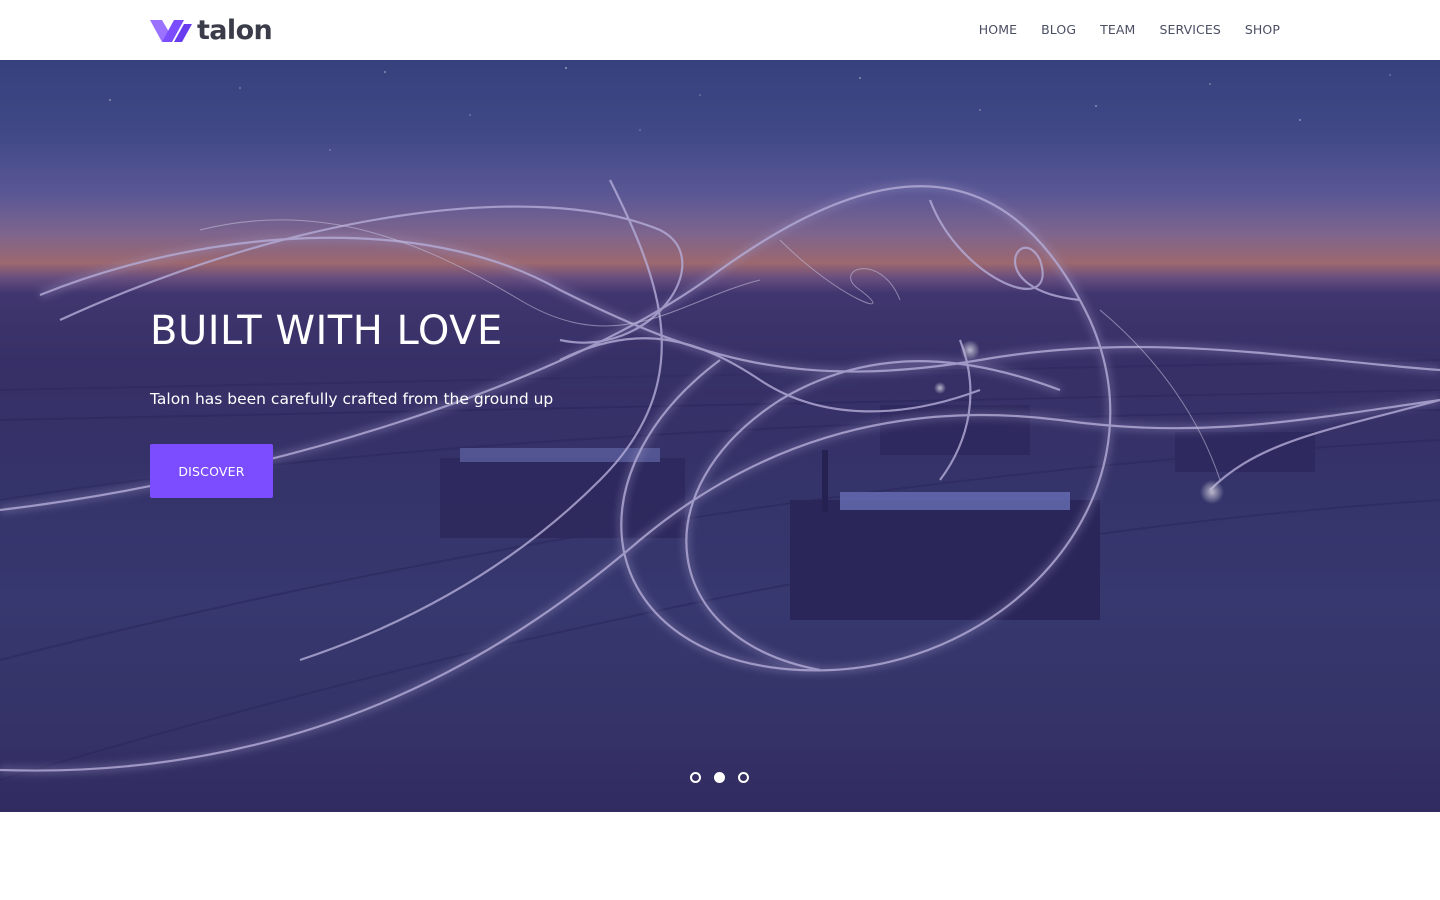  What do you see at coordinates (171, 31) in the screenshot?
I see `talon-logo-icon` at bounding box center [171, 31].